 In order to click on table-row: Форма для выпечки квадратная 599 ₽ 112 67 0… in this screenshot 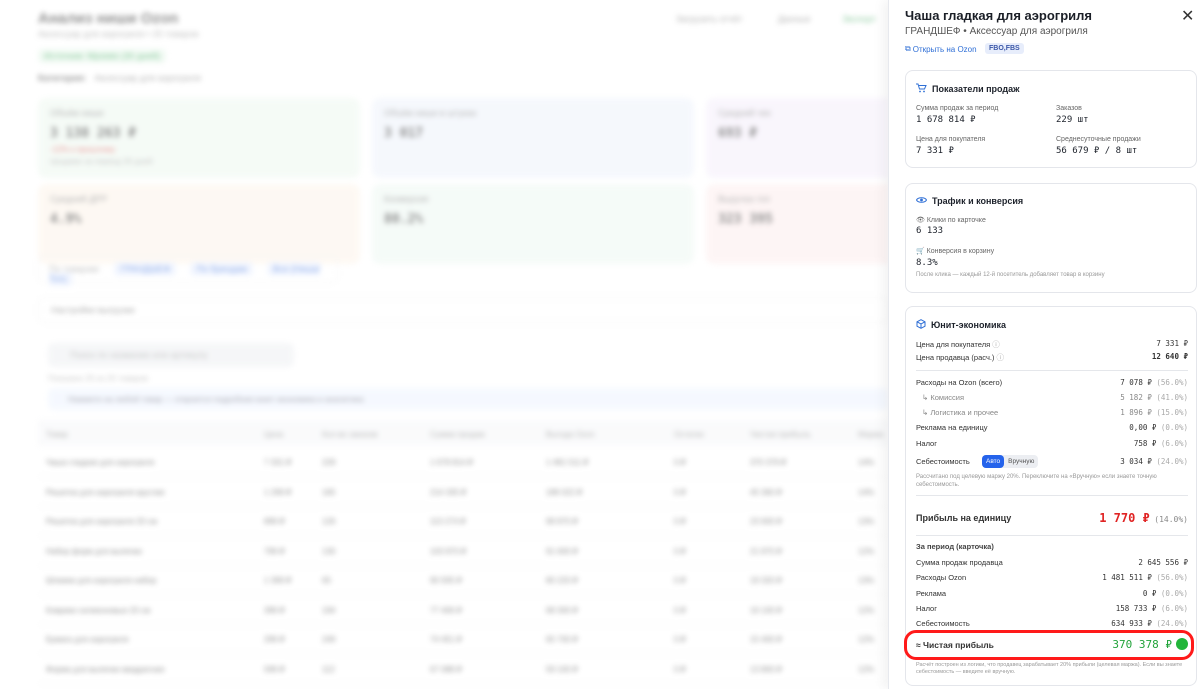, I will do `click(463, 669)`.